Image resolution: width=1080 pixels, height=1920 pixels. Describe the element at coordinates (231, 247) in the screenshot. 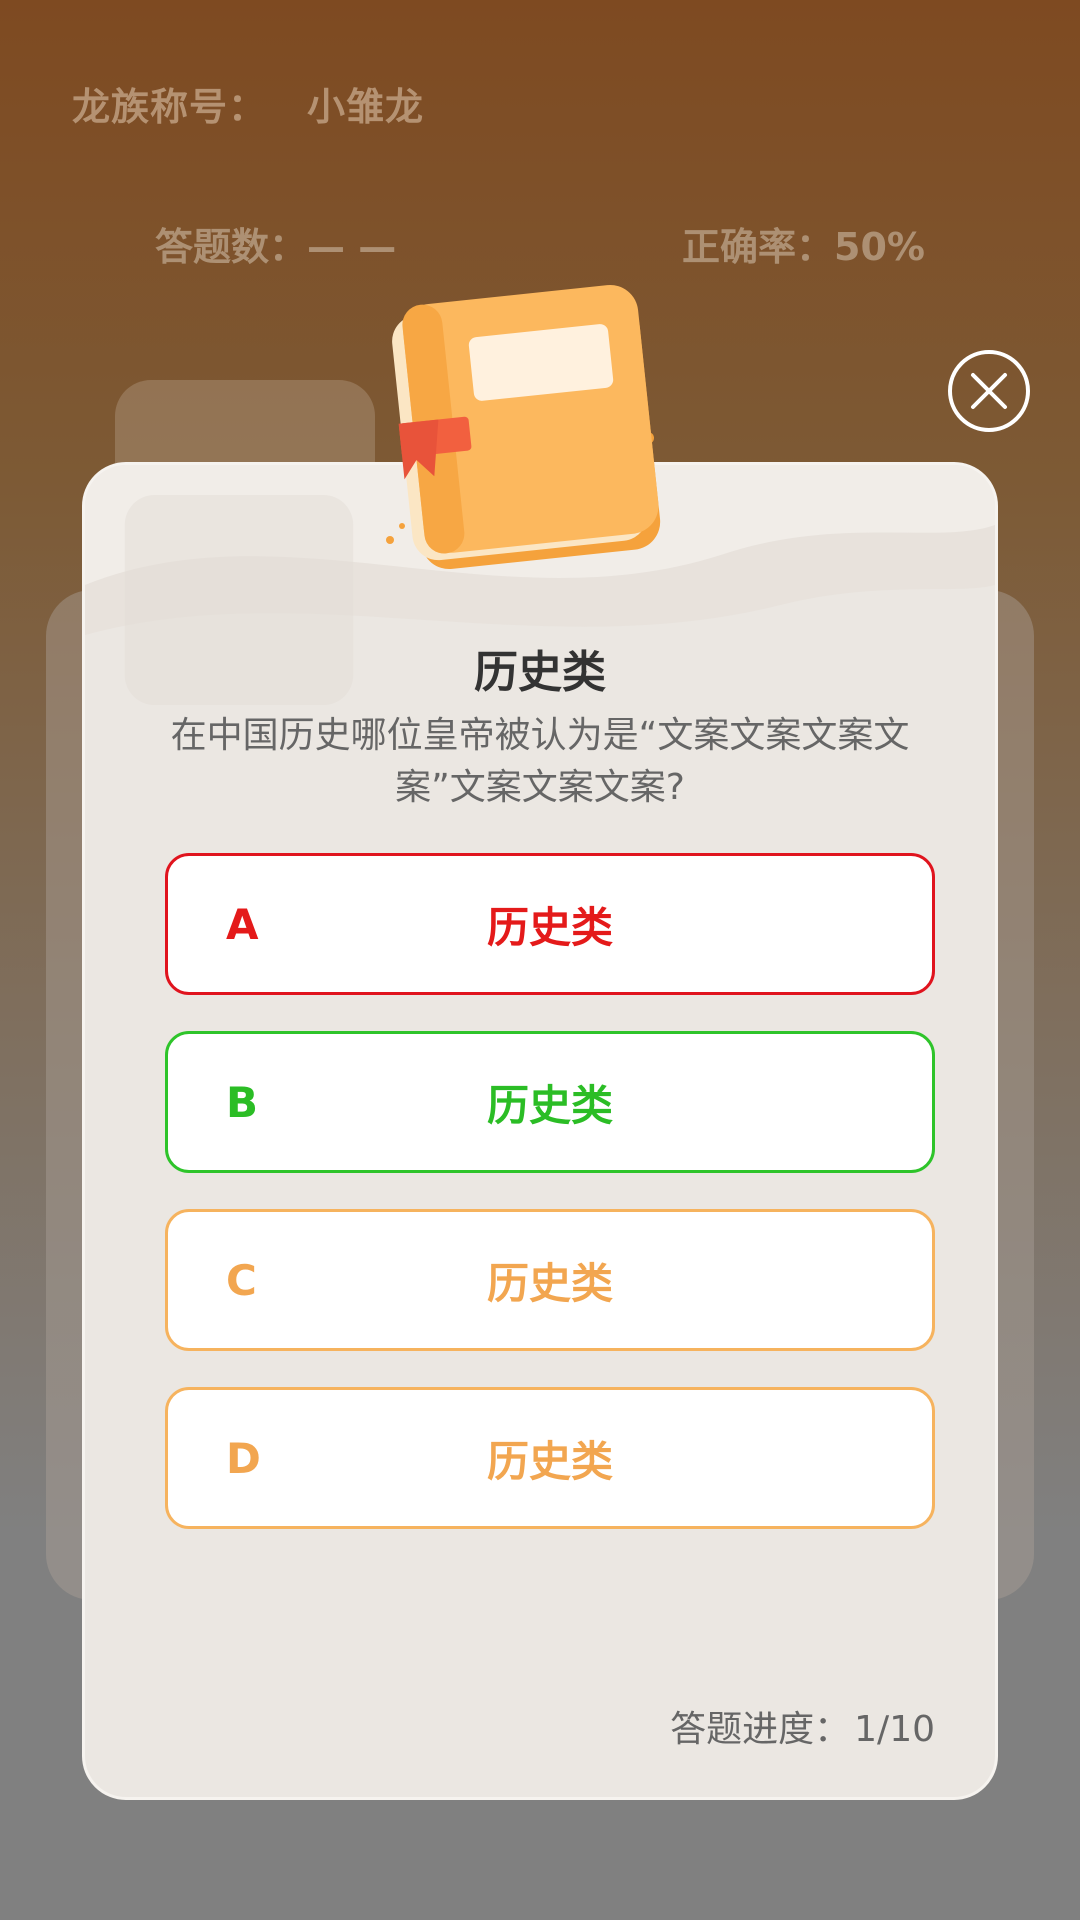

I see `answer-count-label: 答题数：` at that location.